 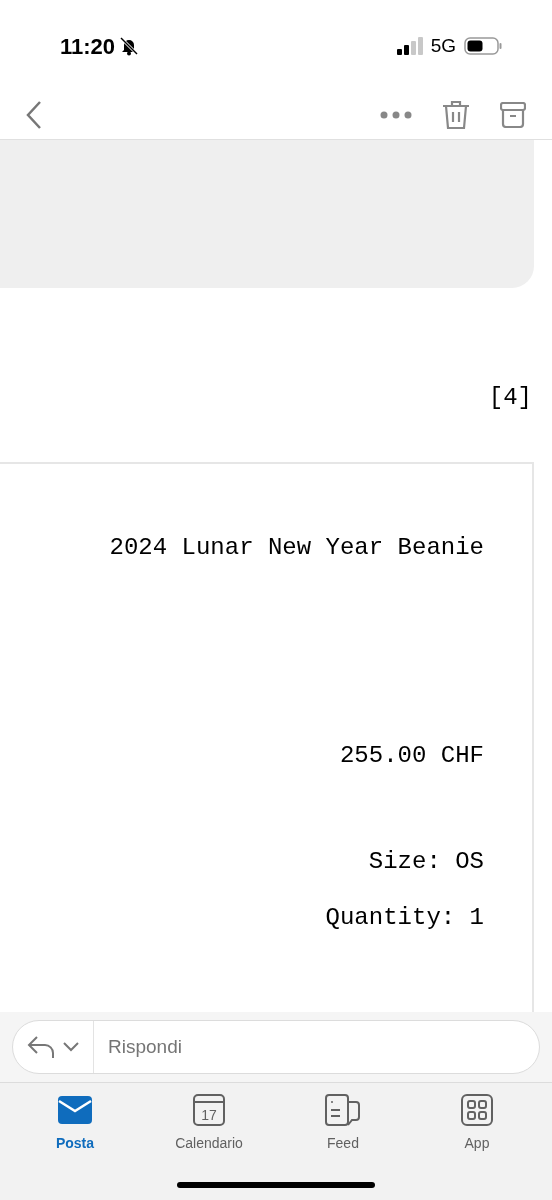 I want to click on archive-button, so click(x=513, y=114).